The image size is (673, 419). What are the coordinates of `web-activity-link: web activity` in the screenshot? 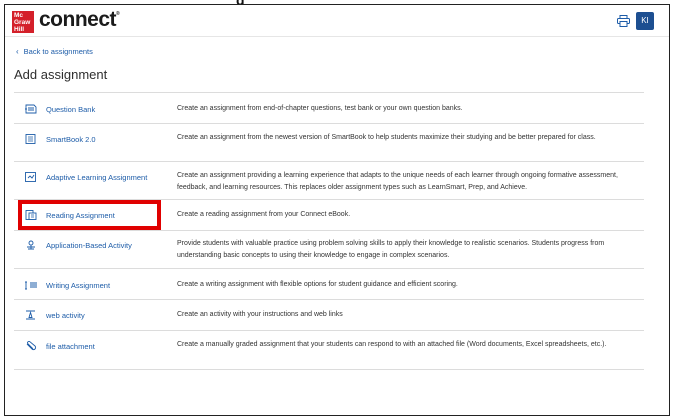 It's located at (54, 315).